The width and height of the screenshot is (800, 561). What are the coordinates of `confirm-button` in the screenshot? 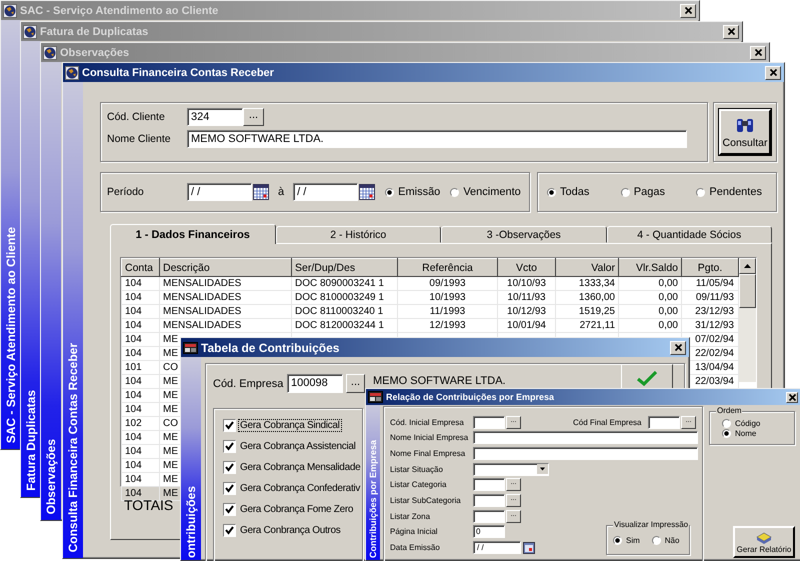 It's located at (647, 376).